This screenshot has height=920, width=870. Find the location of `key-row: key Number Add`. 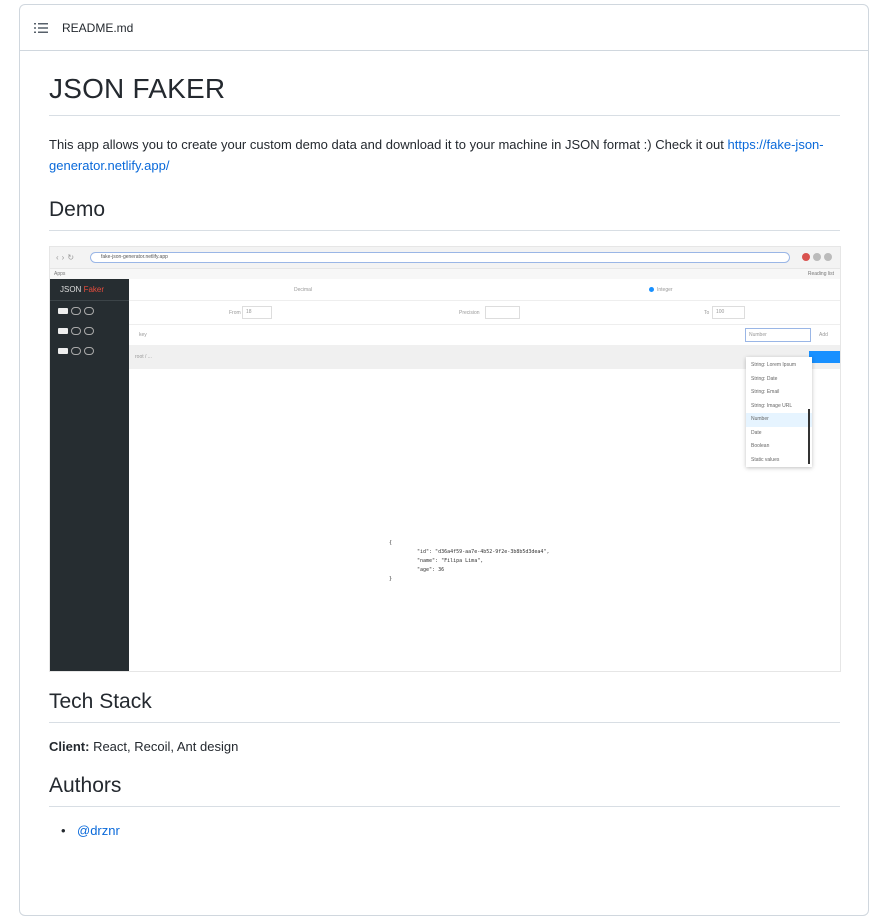

key-row: key Number Add is located at coordinates (484, 335).